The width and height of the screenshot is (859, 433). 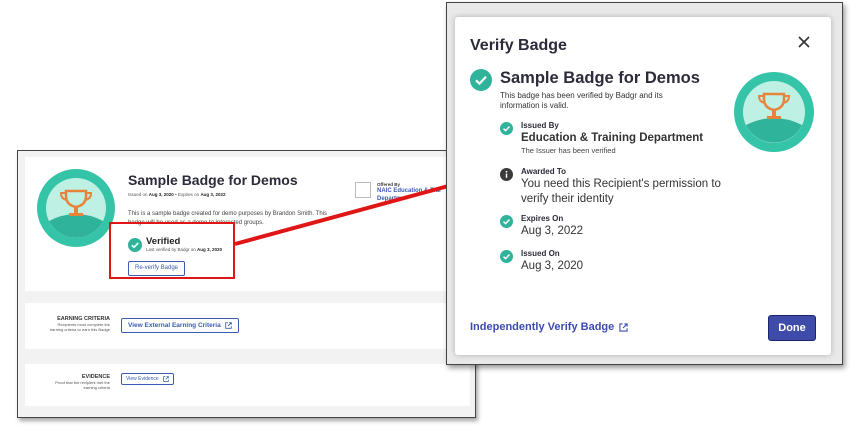 What do you see at coordinates (774, 112) in the screenshot?
I see `badge-image-icon` at bounding box center [774, 112].